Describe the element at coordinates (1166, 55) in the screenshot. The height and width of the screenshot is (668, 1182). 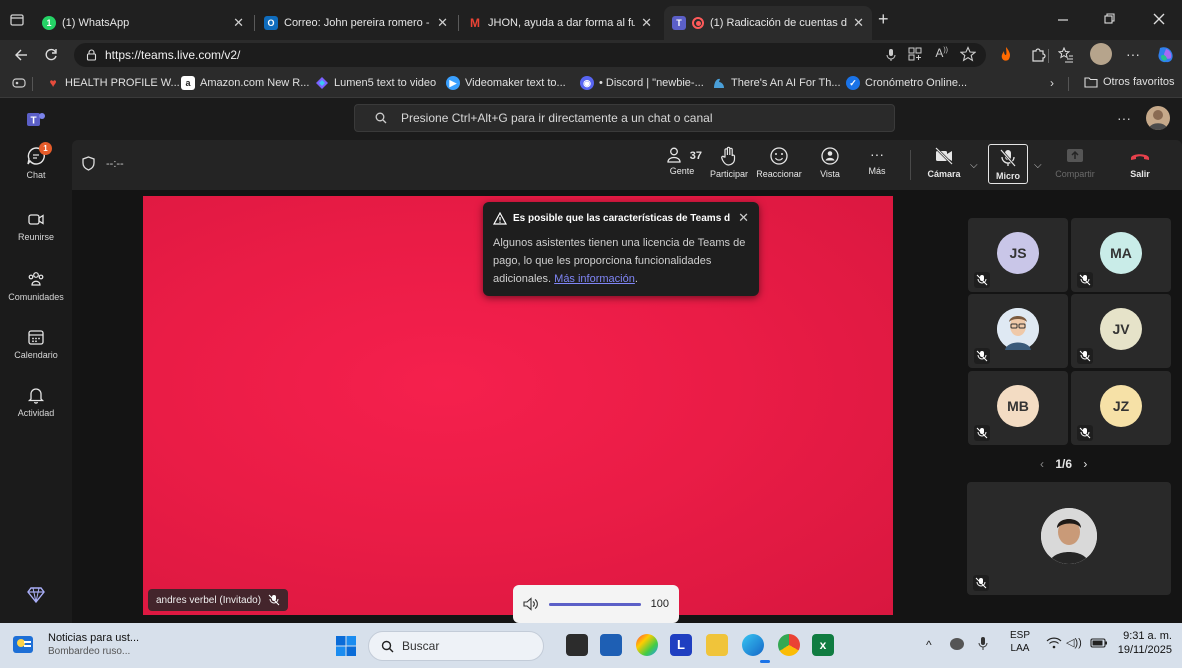
I see `copilot-icon` at that location.